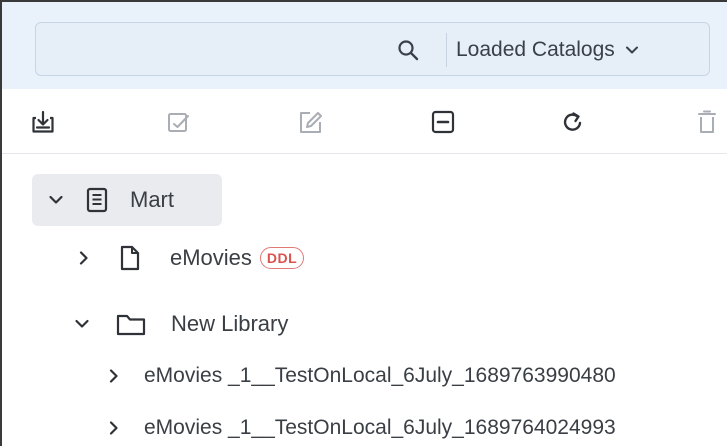 The width and height of the screenshot is (727, 446). What do you see at coordinates (230, 323) in the screenshot?
I see `tree-label-new-library: New Library` at bounding box center [230, 323].